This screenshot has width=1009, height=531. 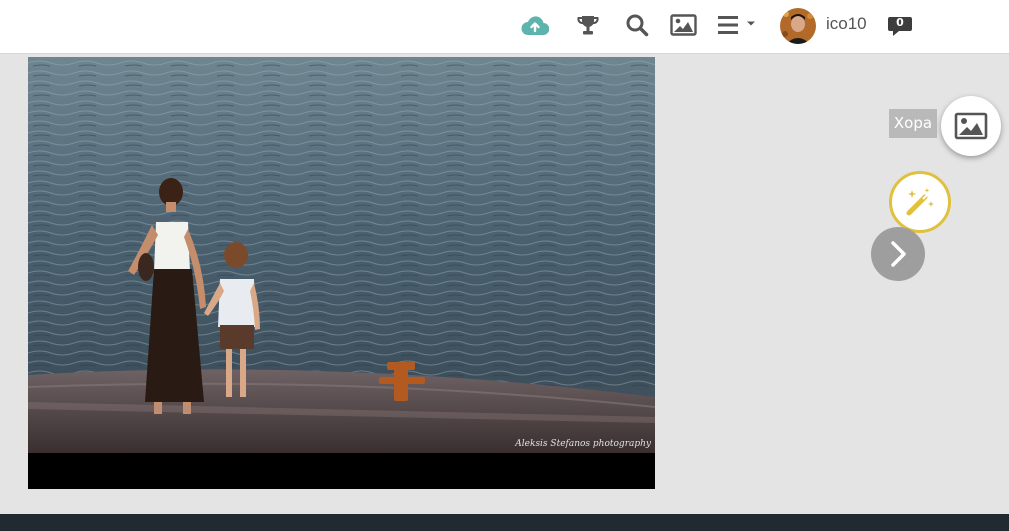 I want to click on gallery-button, so click(x=971, y=126).